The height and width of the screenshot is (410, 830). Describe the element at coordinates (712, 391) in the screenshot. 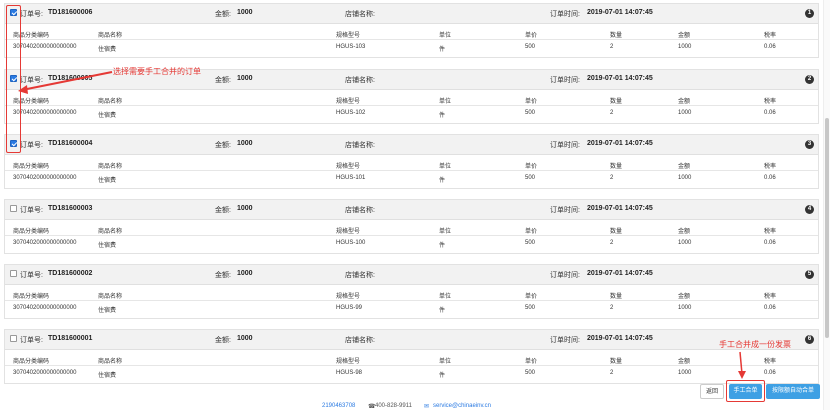

I see `back-button: 返回` at that location.